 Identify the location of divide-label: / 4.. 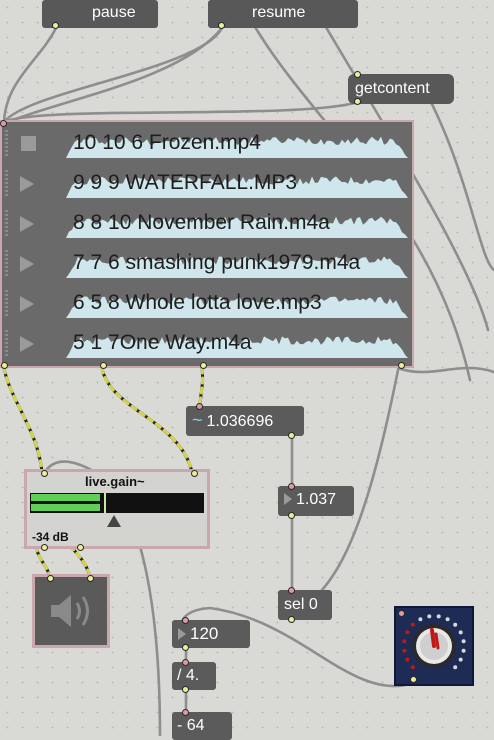
(188, 675).